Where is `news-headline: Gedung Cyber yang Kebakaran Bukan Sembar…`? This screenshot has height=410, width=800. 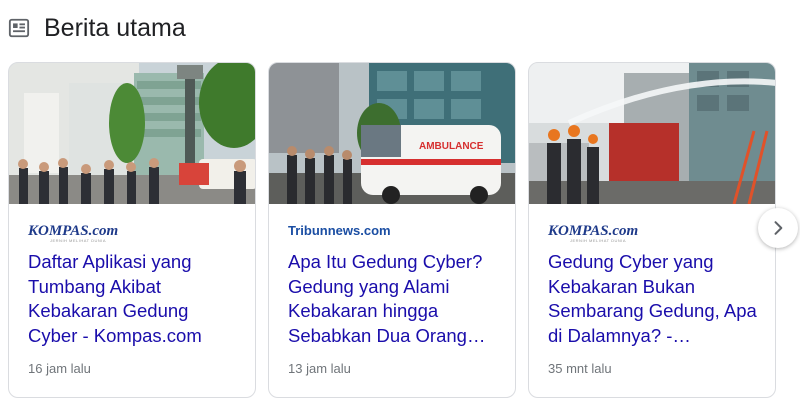 news-headline: Gedung Cyber yang Kebakaran Bukan Sembar… is located at coordinates (655, 299).